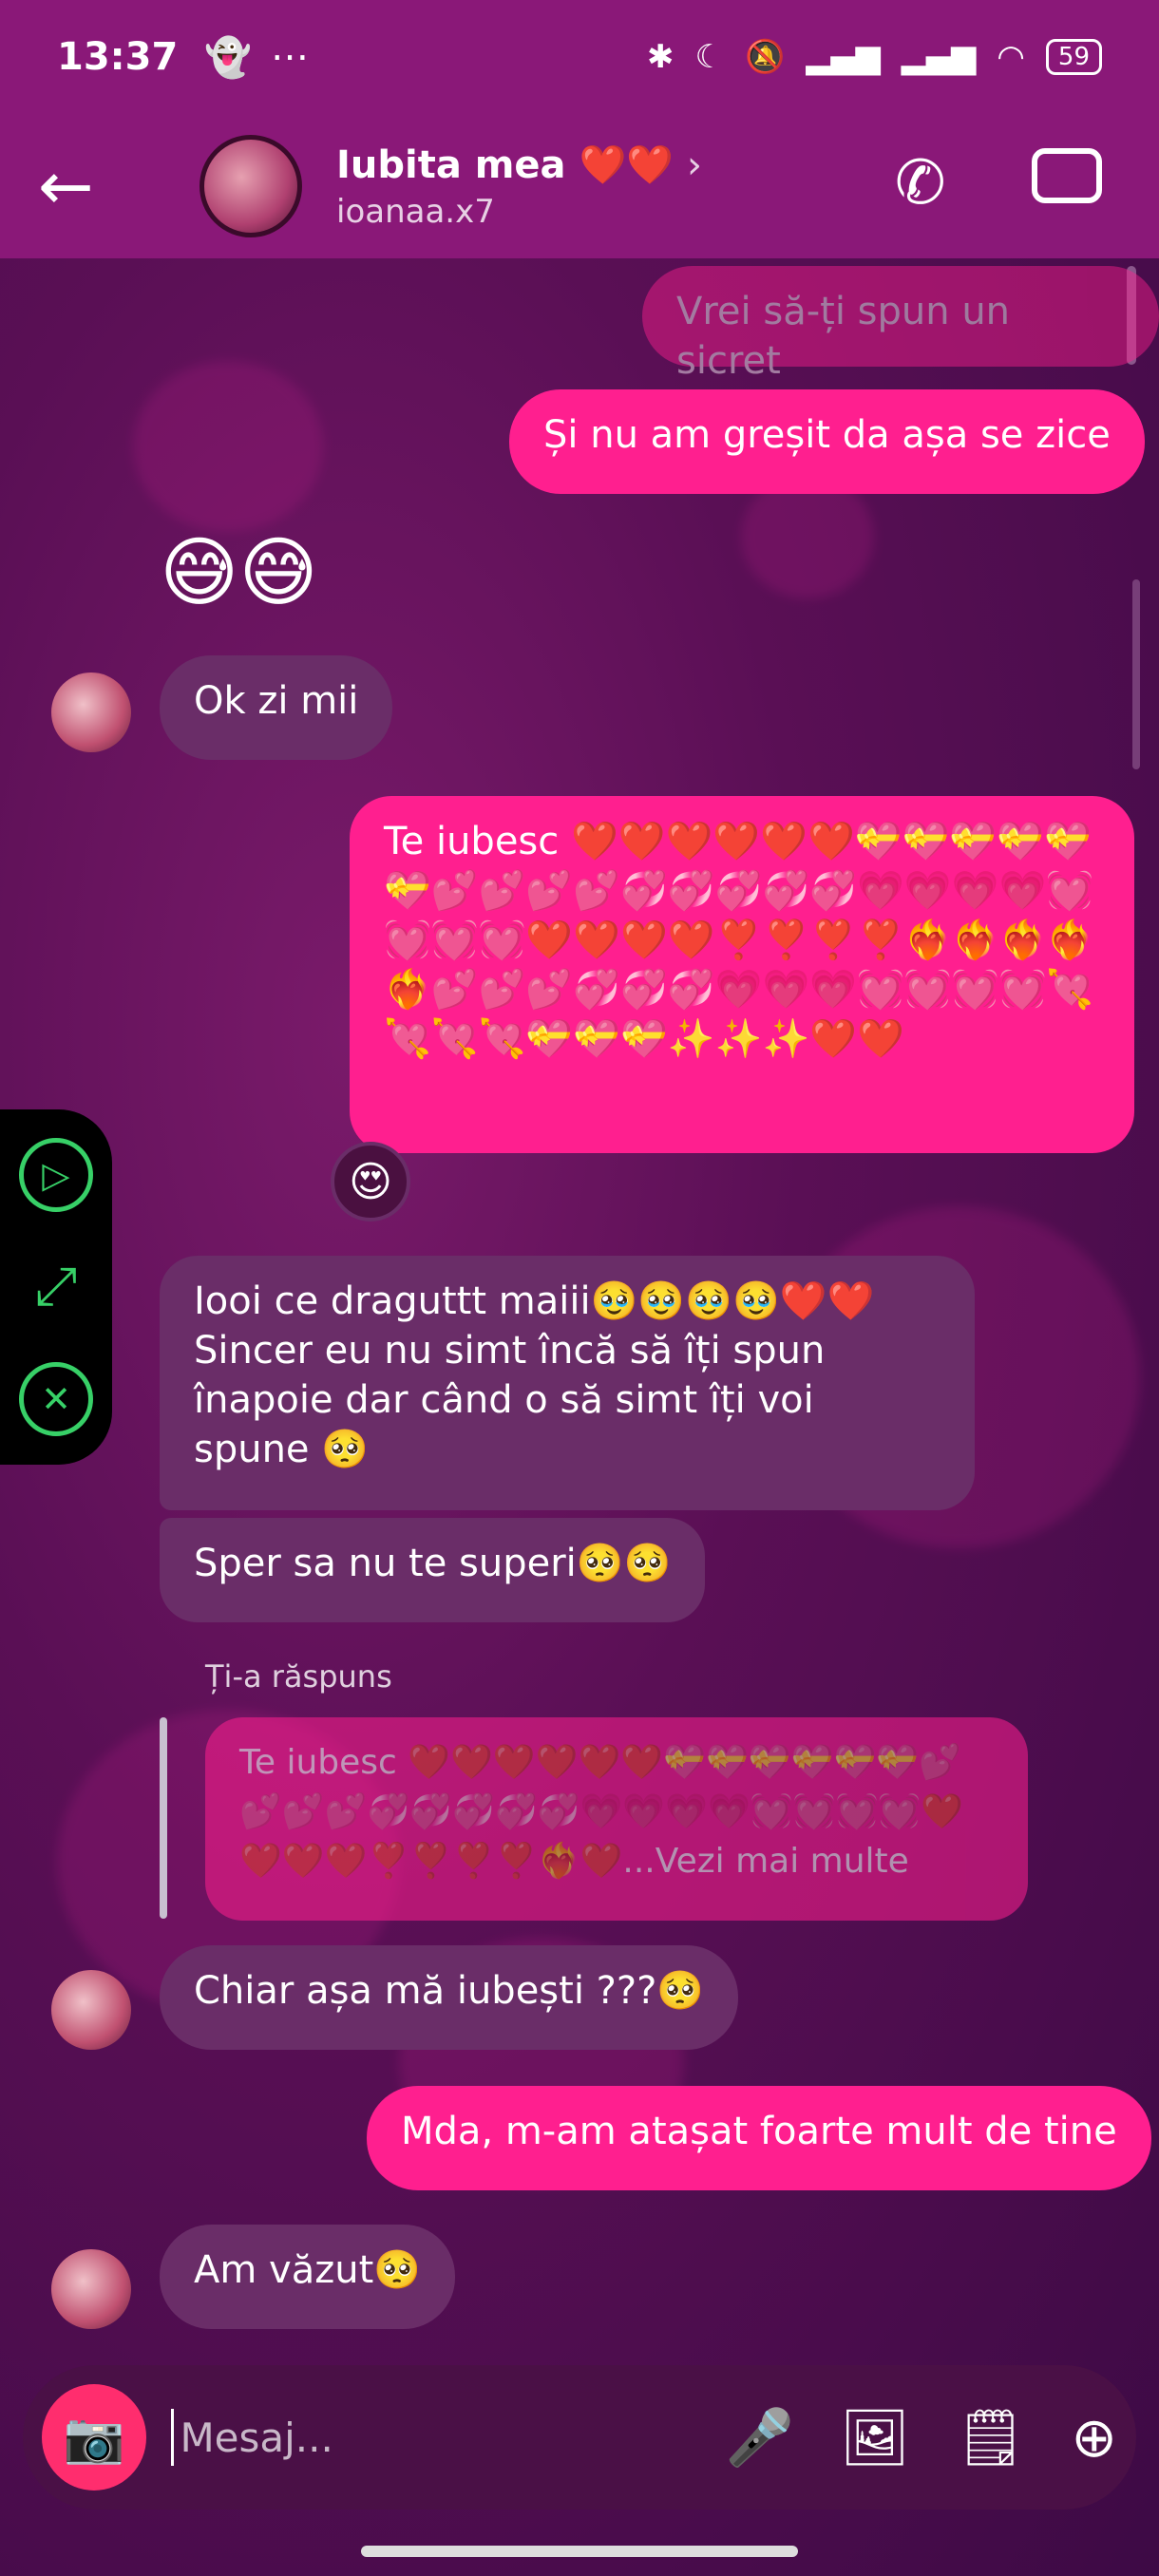  What do you see at coordinates (118, 57) in the screenshot?
I see `status-time: 13:37` at bounding box center [118, 57].